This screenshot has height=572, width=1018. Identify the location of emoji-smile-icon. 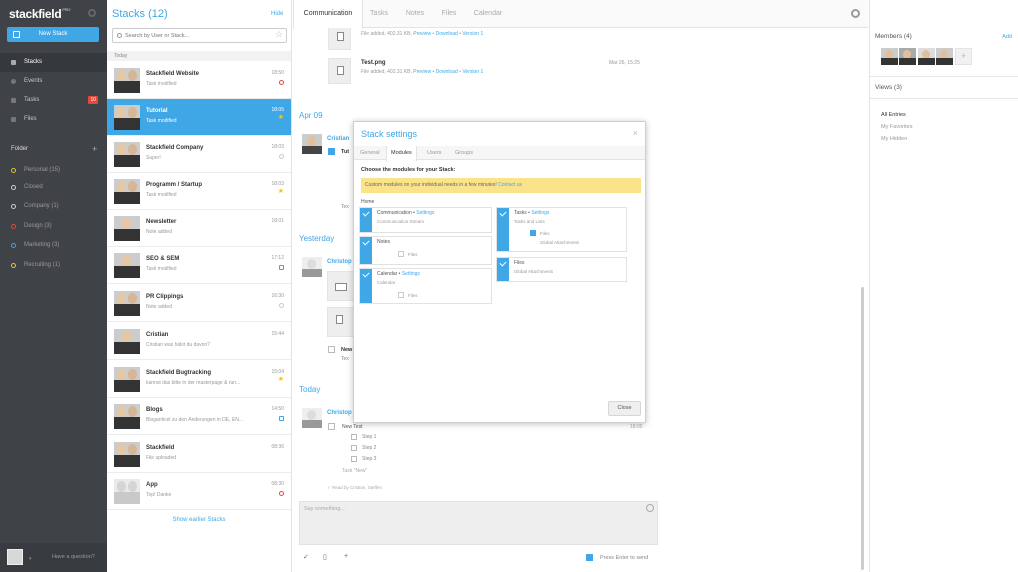
(650, 508).